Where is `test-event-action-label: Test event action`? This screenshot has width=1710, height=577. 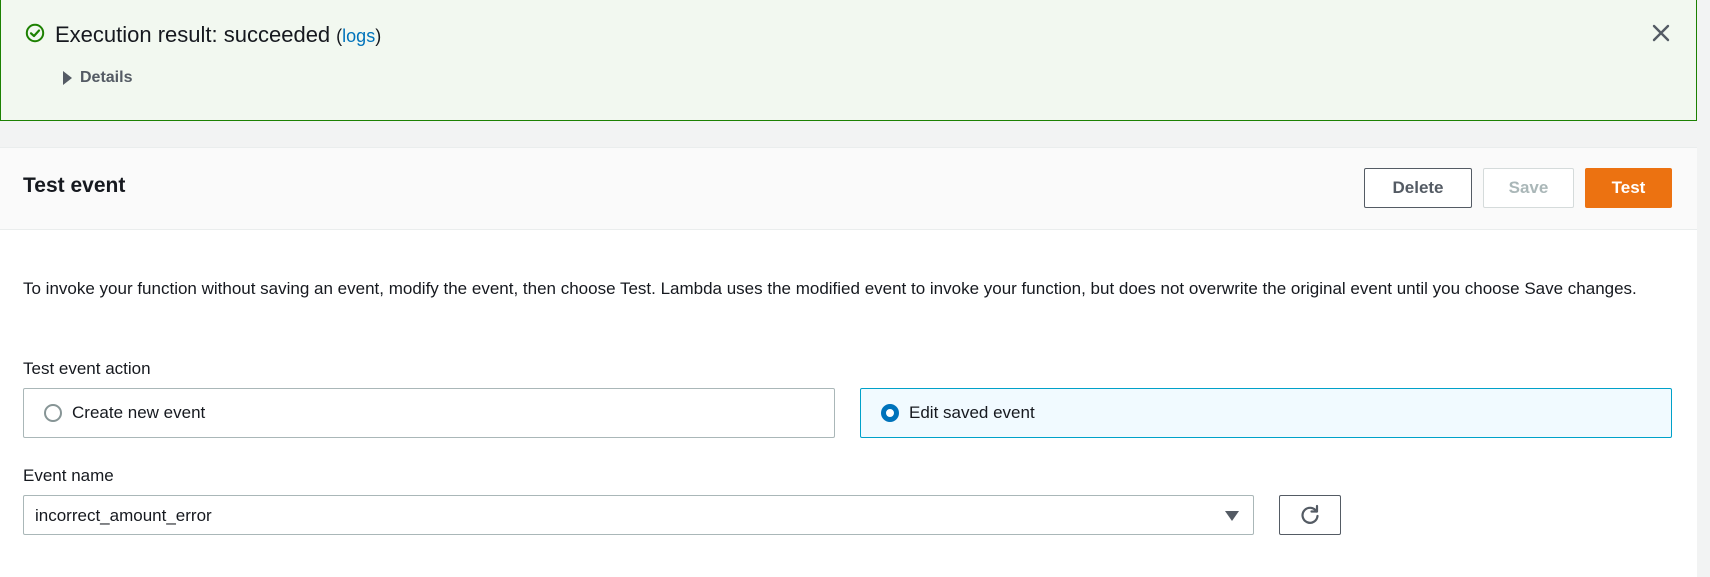 test-event-action-label: Test event action is located at coordinates (87, 368).